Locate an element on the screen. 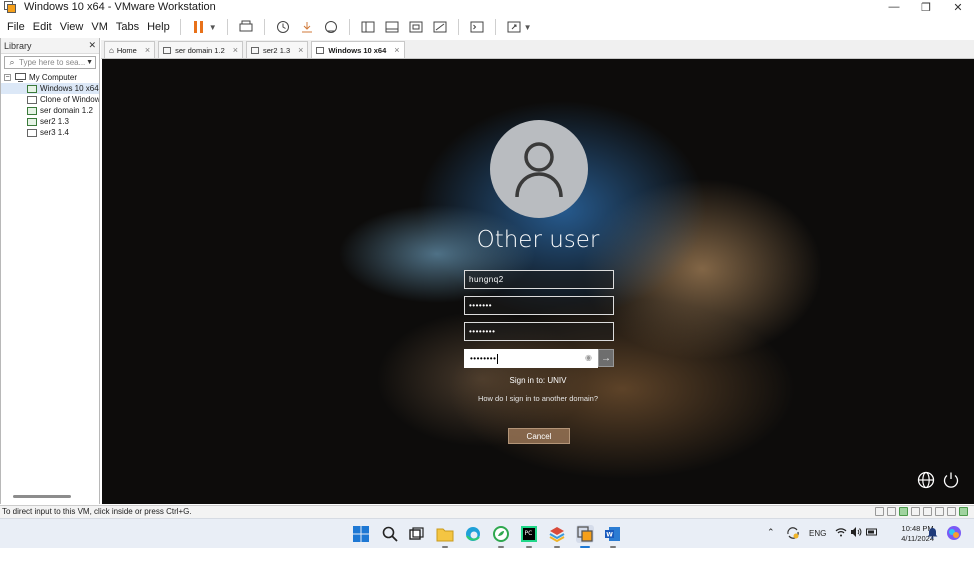  confirm-password-field: •••••••• is located at coordinates (531, 358).